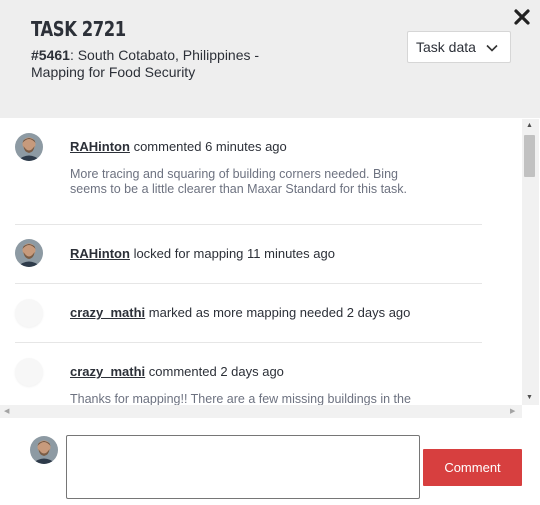  Describe the element at coordinates (529, 156) in the screenshot. I see `scrollbar-thumb` at that location.